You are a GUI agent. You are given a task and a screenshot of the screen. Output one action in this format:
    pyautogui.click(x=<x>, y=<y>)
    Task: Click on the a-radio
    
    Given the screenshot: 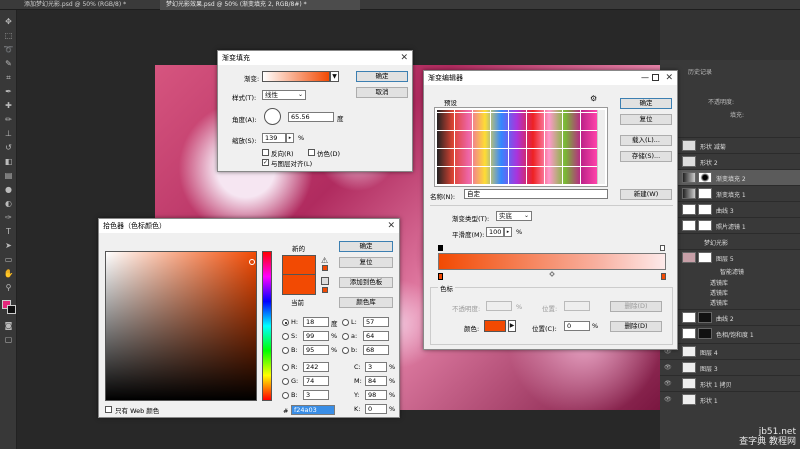 What is the action you would take?
    pyautogui.click(x=345, y=336)
    